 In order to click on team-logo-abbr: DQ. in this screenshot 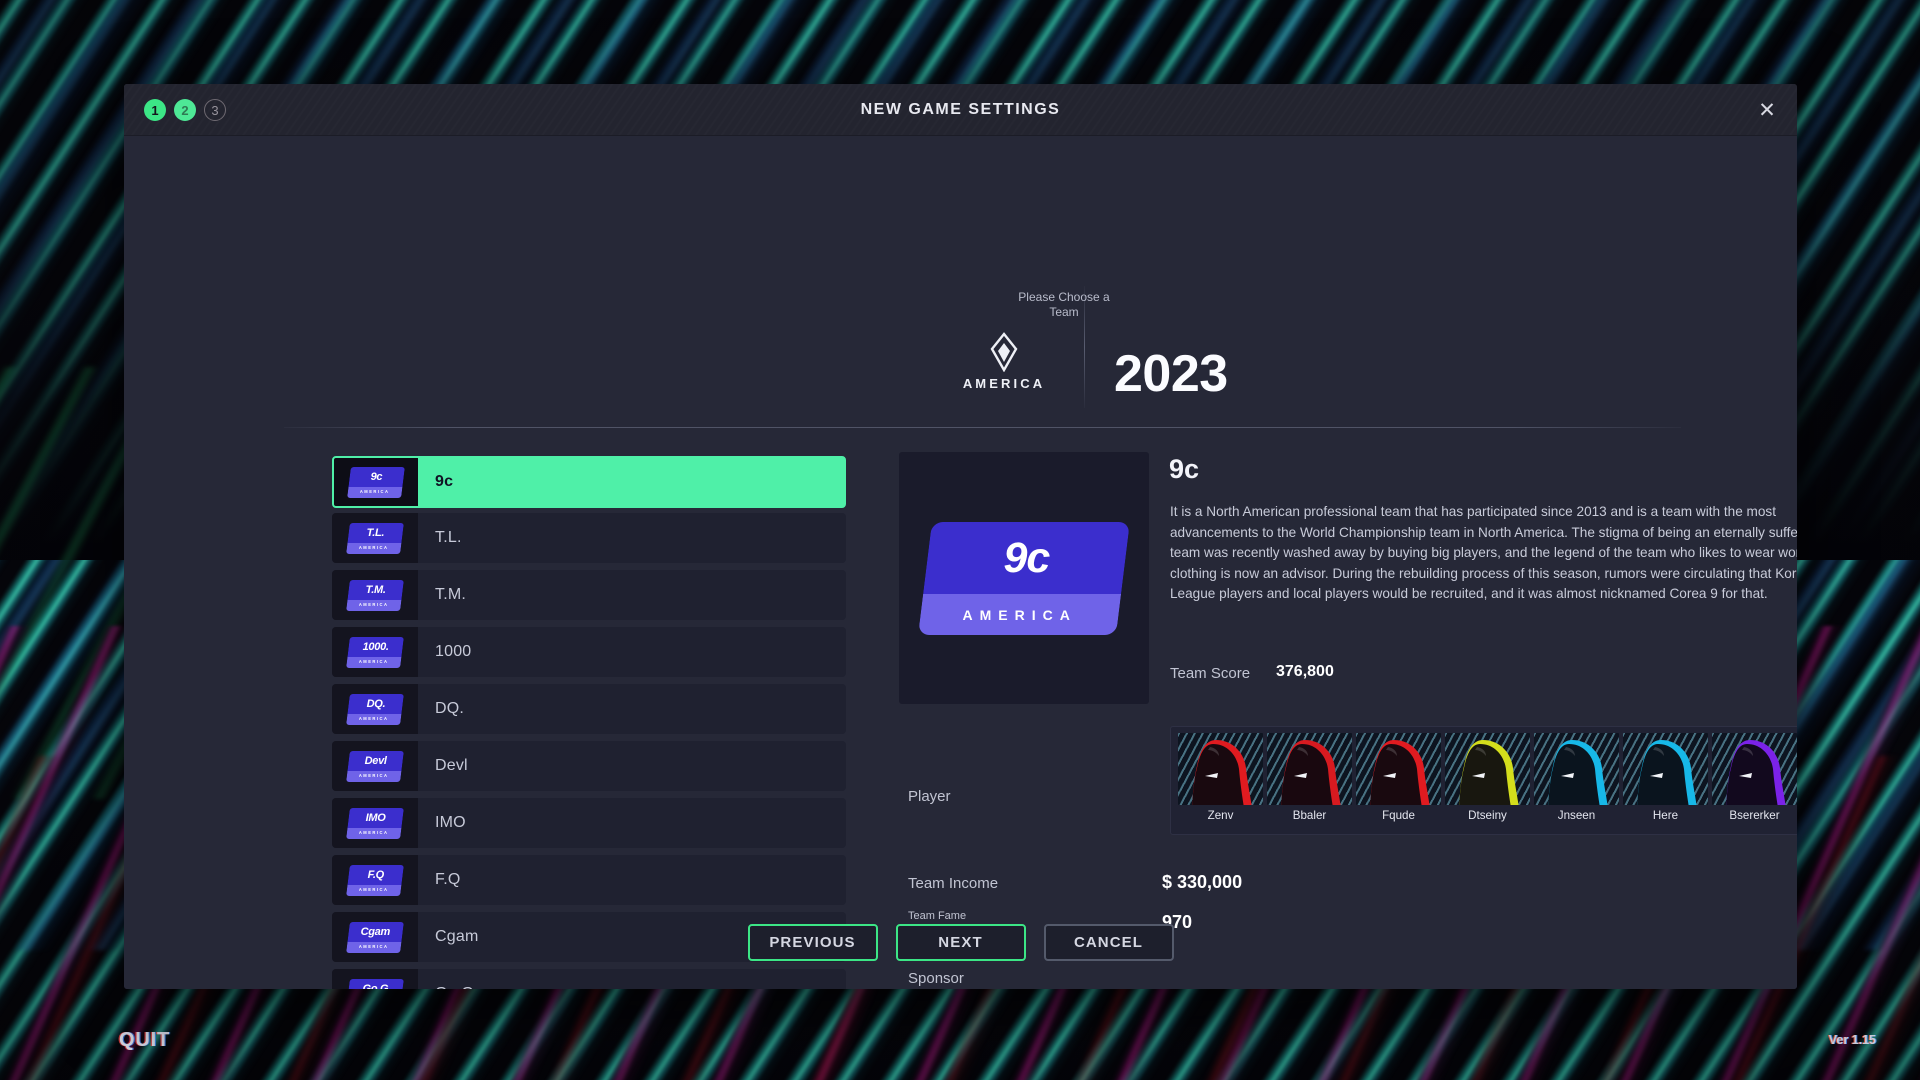, I will do `click(376, 703)`.